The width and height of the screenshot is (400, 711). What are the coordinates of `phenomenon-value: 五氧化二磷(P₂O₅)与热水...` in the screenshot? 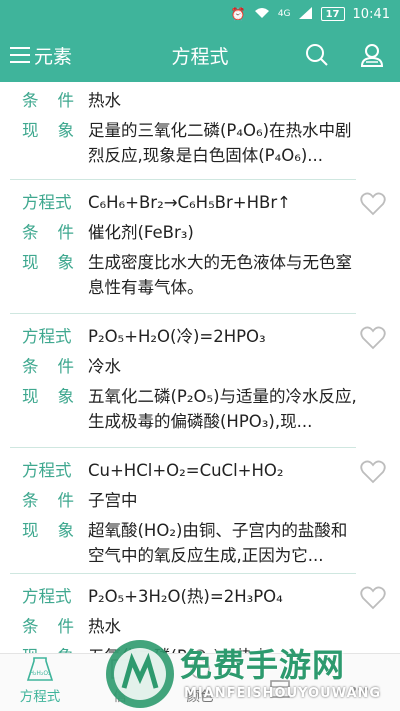 It's located at (224, 648).